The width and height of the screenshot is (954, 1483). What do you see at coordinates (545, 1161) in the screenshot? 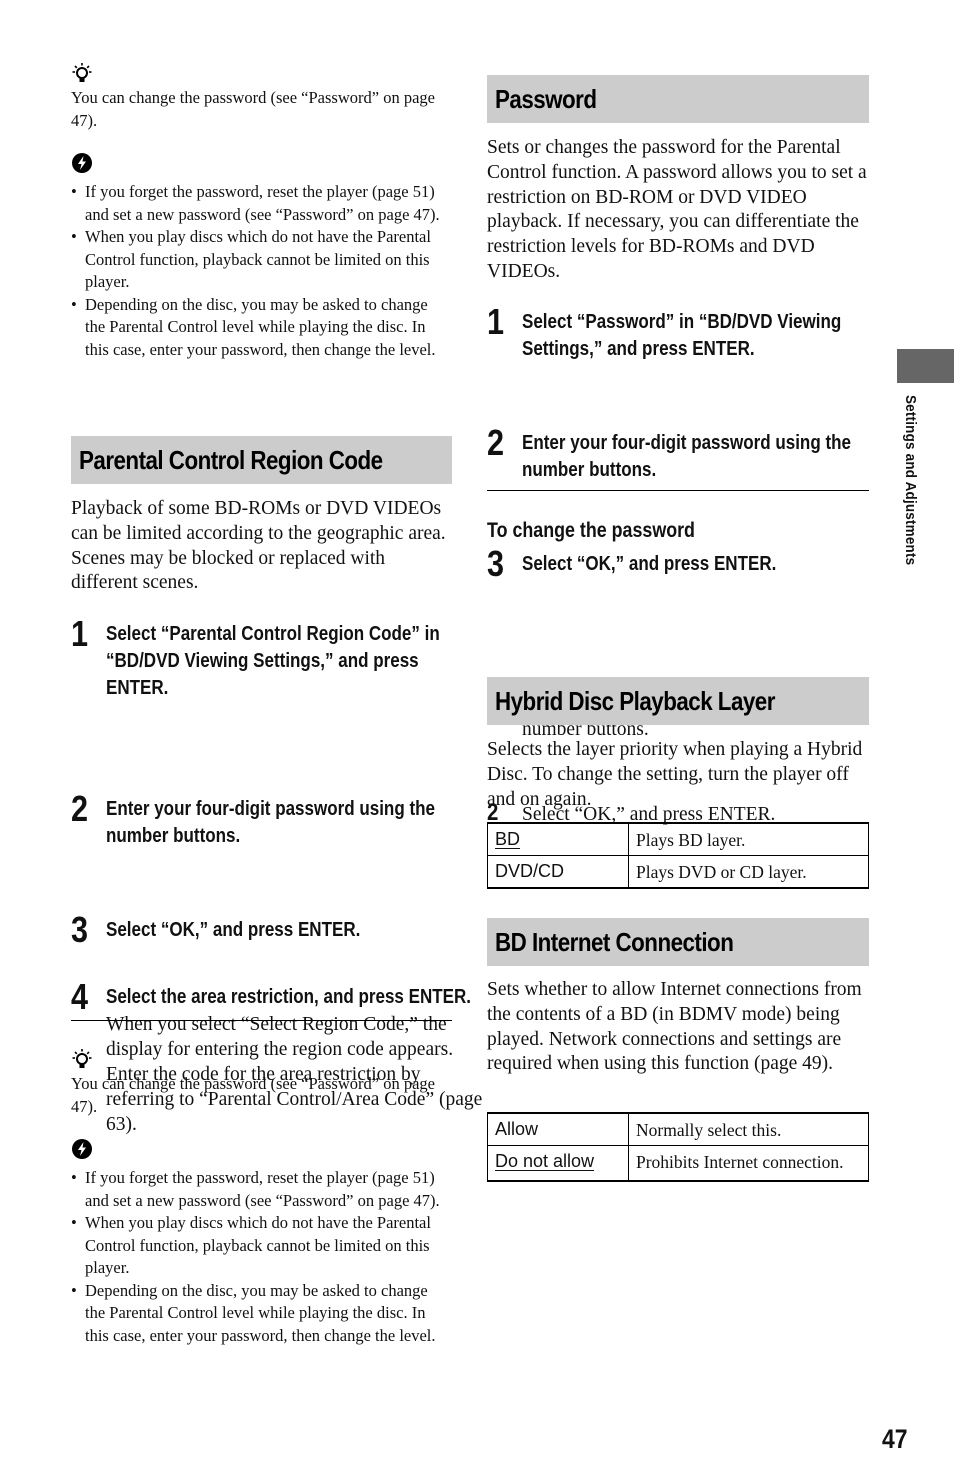
I see `option-name: Do not allow` at bounding box center [545, 1161].